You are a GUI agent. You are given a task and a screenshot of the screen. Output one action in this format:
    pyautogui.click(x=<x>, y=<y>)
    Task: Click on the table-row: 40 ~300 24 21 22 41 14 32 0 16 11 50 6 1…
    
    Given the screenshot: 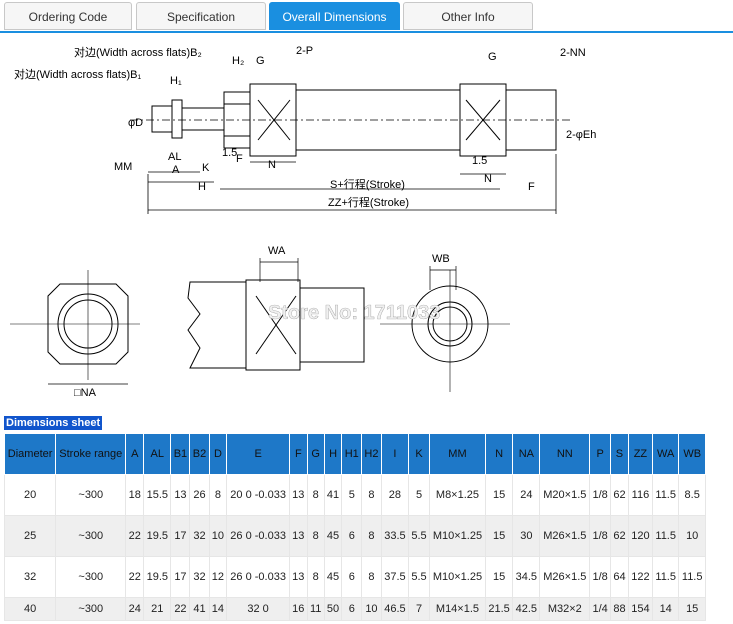 What is the action you would take?
    pyautogui.click(x=354, y=609)
    